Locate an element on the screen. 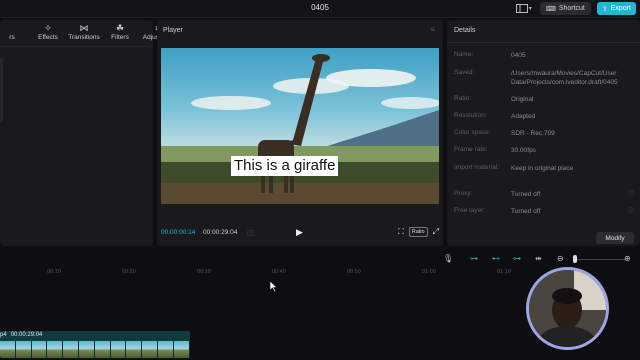 This screenshot has height=360, width=640. filters-icon: ☘ is located at coordinates (120, 28).